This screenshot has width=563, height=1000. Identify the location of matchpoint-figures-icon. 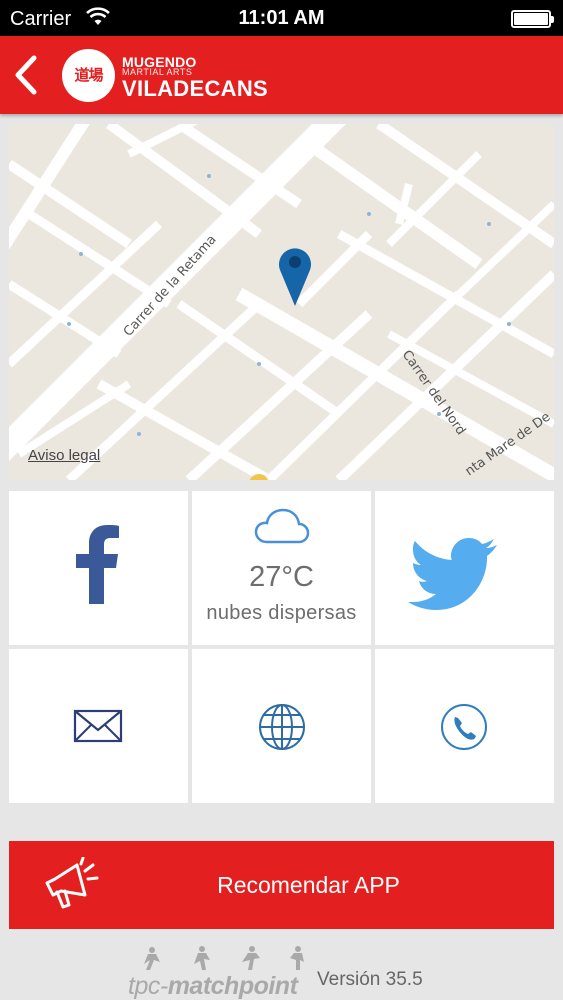
(224, 958).